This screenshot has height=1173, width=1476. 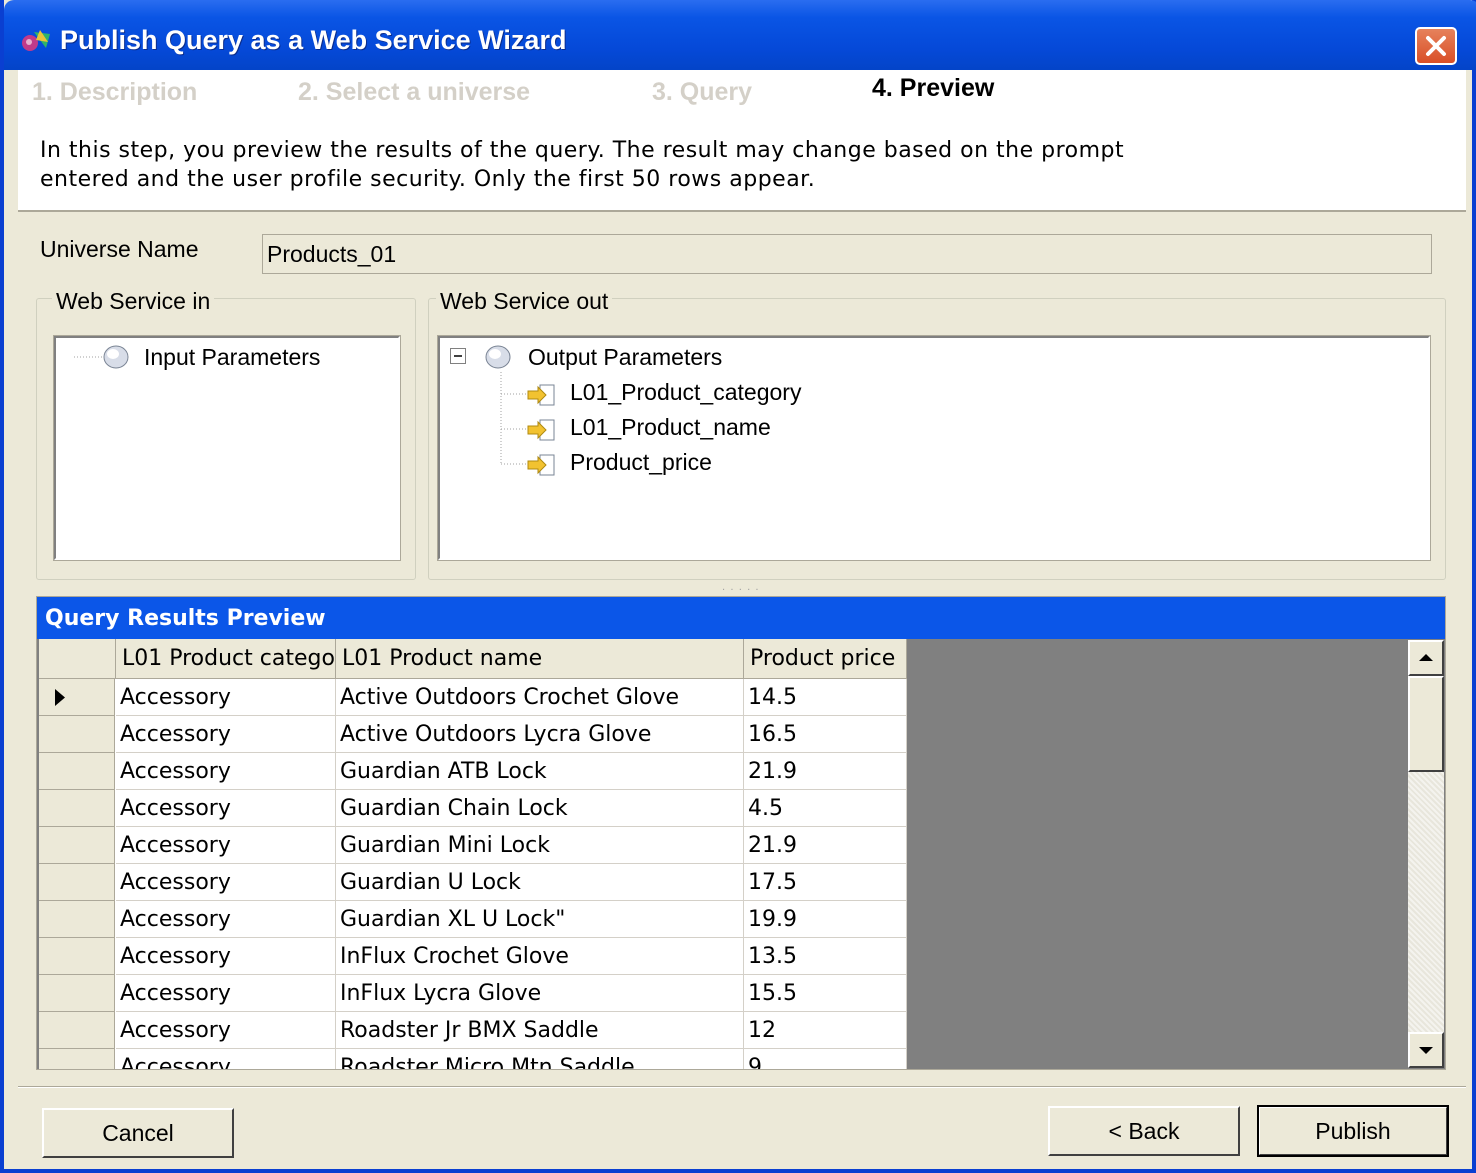 What do you see at coordinates (540, 919) in the screenshot?
I see `table-cell: Guardian XL U Lock"` at bounding box center [540, 919].